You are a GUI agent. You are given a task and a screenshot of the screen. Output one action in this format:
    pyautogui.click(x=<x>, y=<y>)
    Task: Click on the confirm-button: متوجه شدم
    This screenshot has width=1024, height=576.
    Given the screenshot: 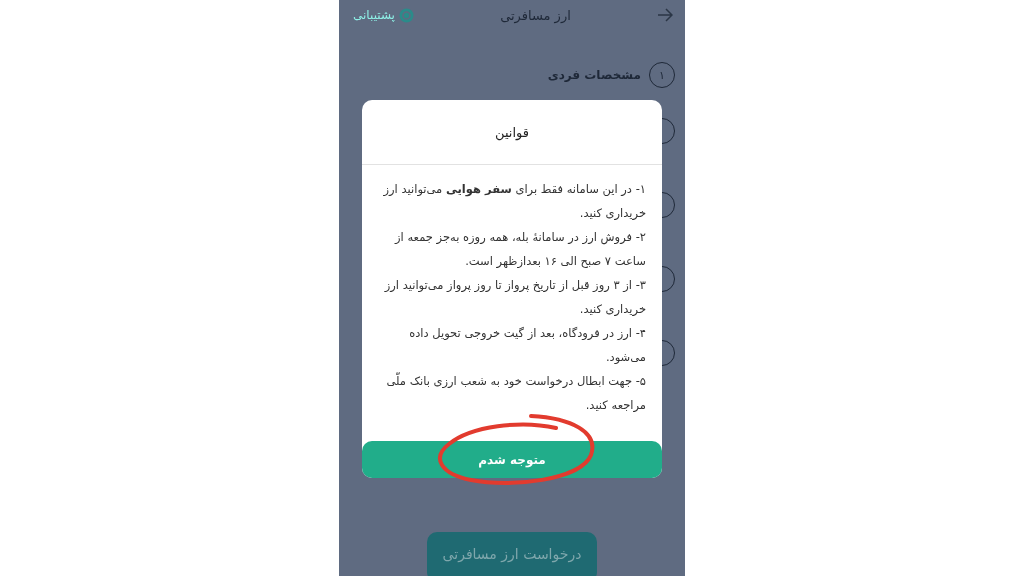 What is the action you would take?
    pyautogui.click(x=512, y=459)
    